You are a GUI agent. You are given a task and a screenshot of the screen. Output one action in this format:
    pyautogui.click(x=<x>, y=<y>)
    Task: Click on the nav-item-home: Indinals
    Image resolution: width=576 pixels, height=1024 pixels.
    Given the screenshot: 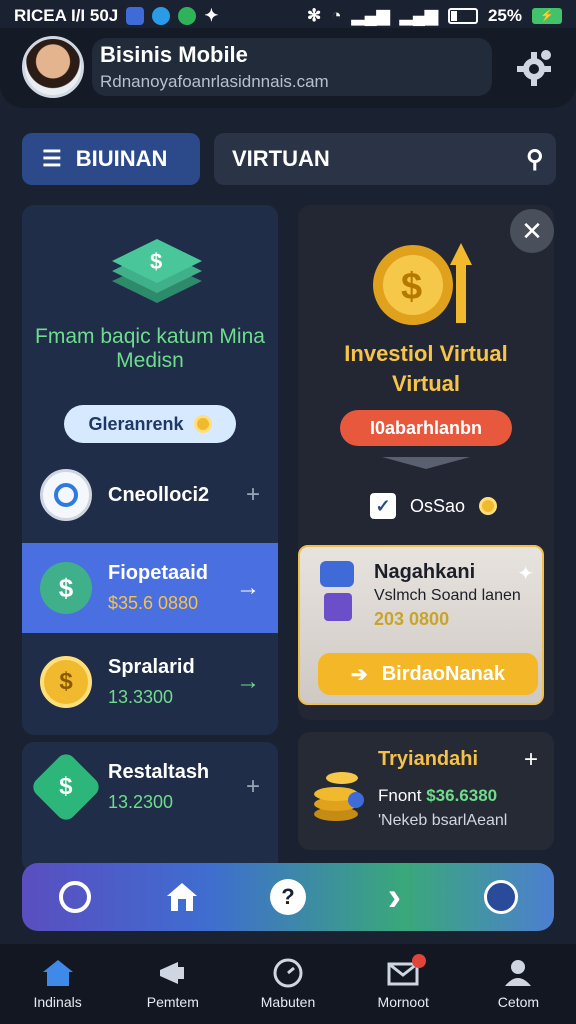 What is the action you would take?
    pyautogui.click(x=57, y=984)
    